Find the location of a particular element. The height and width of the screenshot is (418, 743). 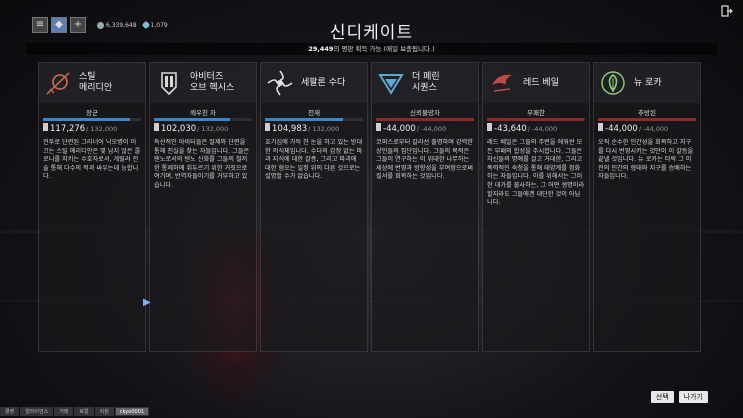

syndicate-name: 뉴 로카 is located at coordinates (648, 82).